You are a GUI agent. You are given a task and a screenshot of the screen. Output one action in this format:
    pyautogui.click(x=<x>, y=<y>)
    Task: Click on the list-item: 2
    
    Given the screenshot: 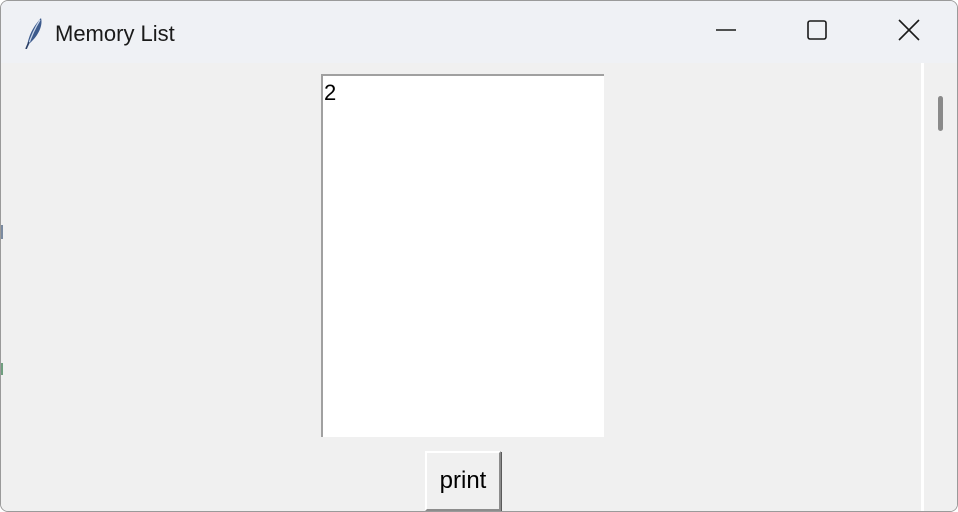 What is the action you would take?
    pyautogui.click(x=463, y=91)
    